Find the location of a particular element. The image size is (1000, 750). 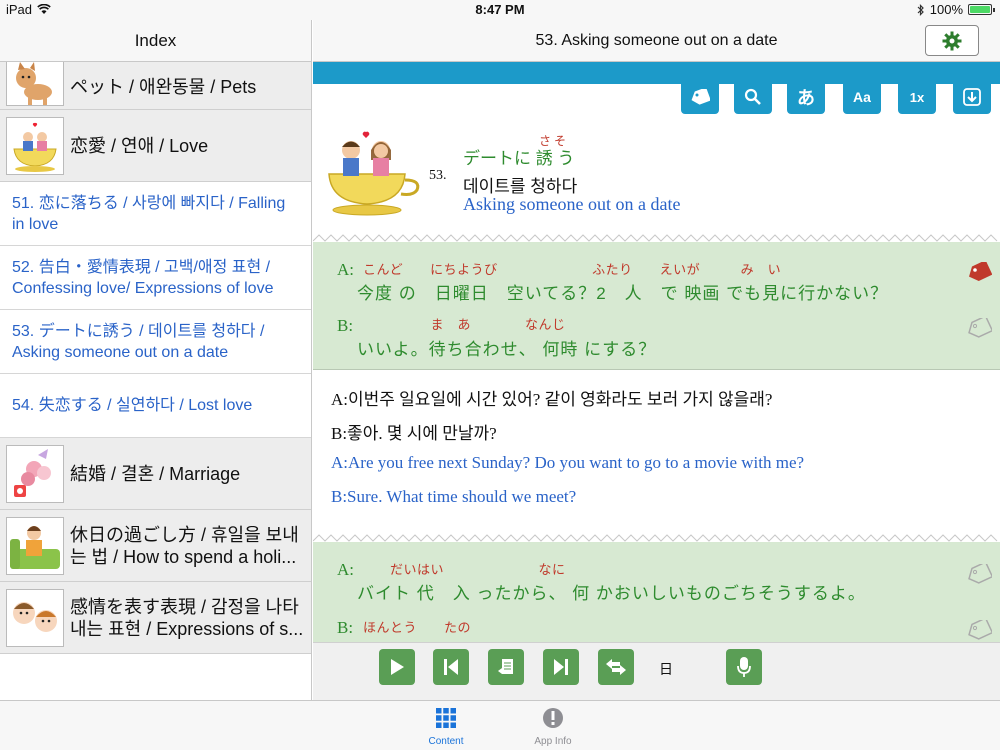

battery-icon is located at coordinates (981, 9).